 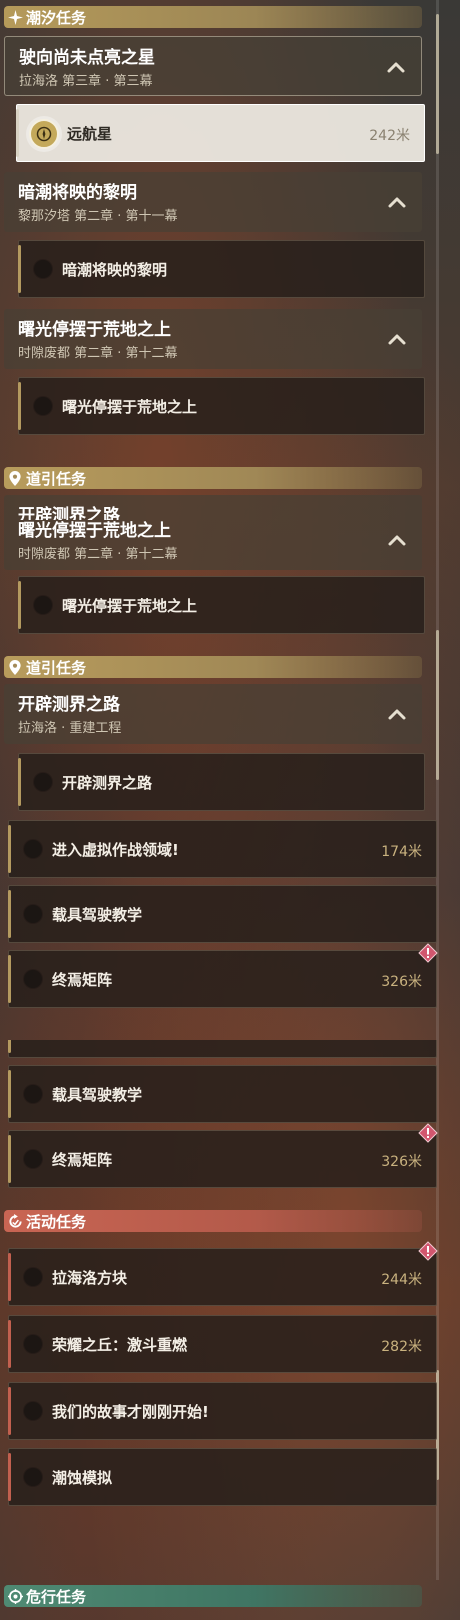 What do you see at coordinates (222, 1477) in the screenshot?
I see `quest-item-chaoshi: 潮蚀模拟` at bounding box center [222, 1477].